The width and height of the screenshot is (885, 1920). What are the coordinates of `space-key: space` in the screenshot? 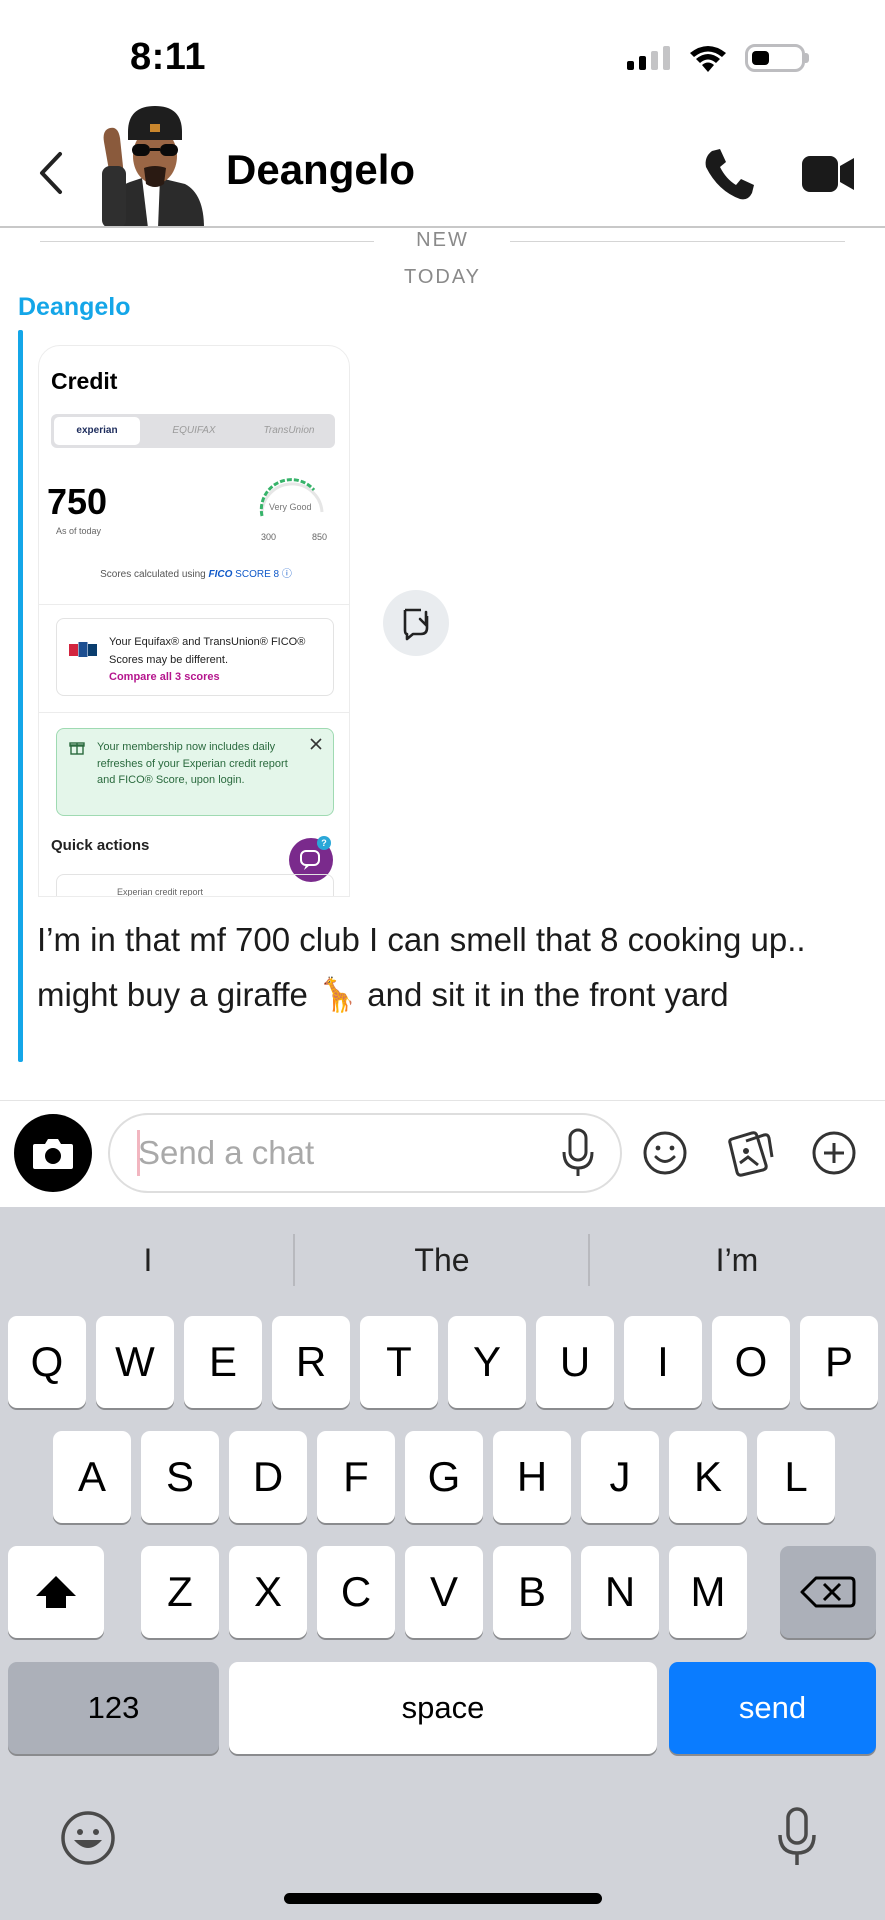 It's located at (443, 1708).